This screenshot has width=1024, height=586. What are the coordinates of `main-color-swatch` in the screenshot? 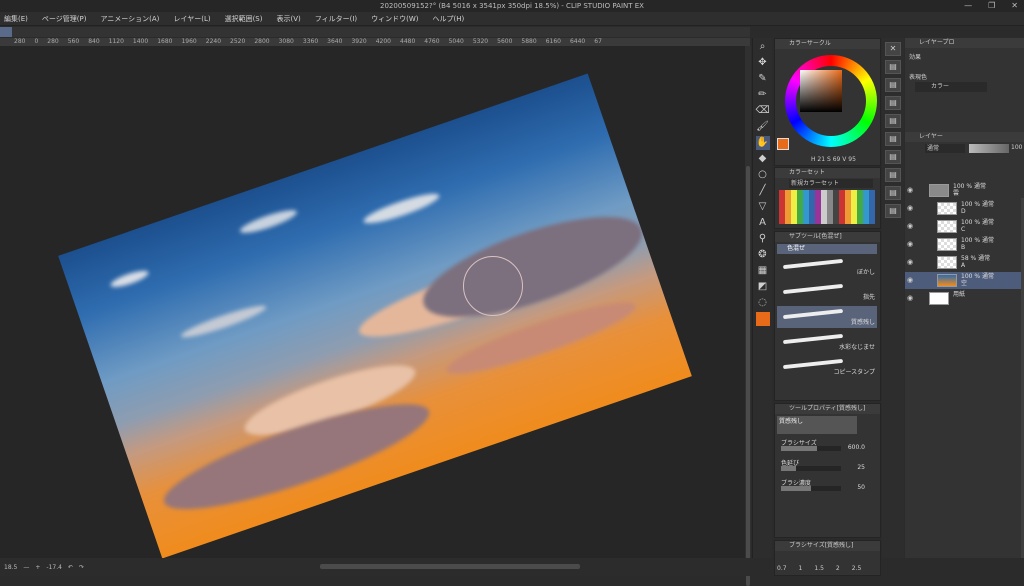 It's located at (783, 144).